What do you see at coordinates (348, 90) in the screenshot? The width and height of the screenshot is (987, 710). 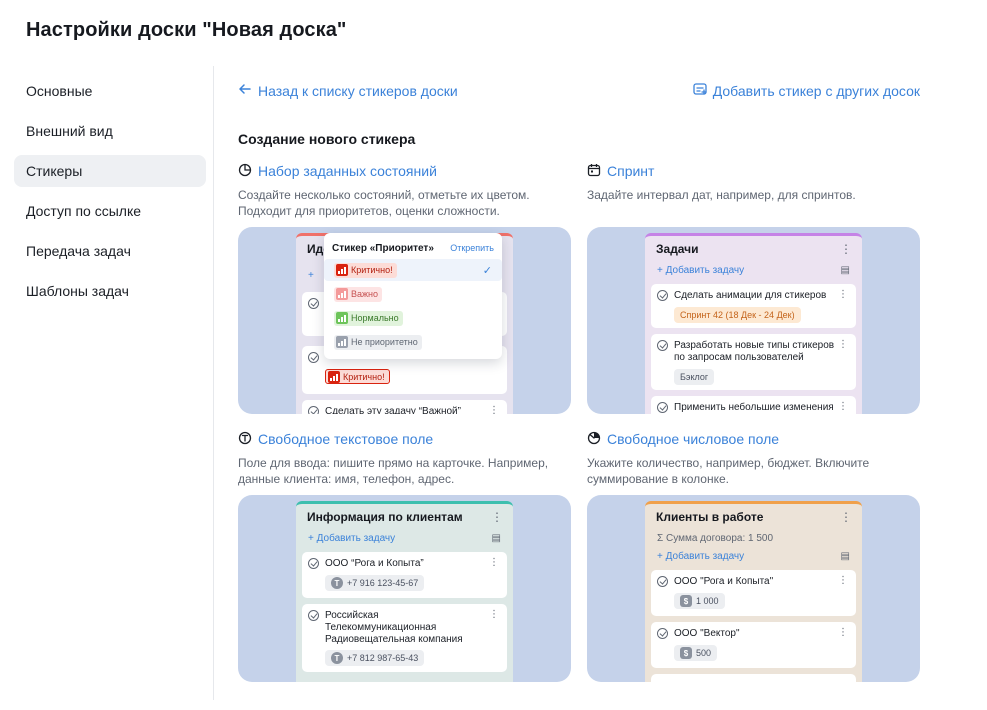 I see `back-to-stickers-link: Назад к списку стикеров доски` at bounding box center [348, 90].